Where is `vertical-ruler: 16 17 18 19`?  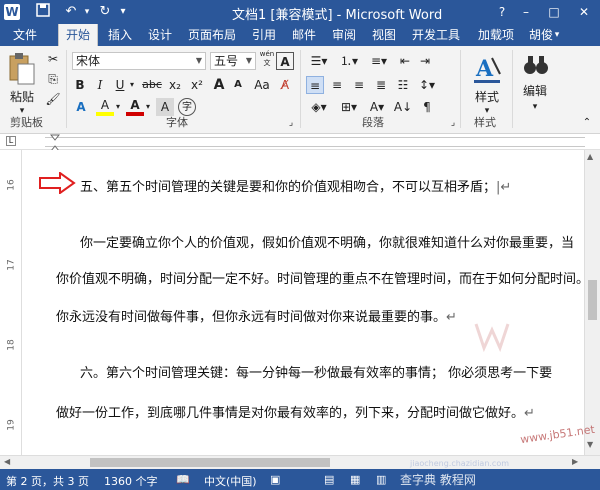 vertical-ruler: 16 17 18 19 is located at coordinates (11, 302).